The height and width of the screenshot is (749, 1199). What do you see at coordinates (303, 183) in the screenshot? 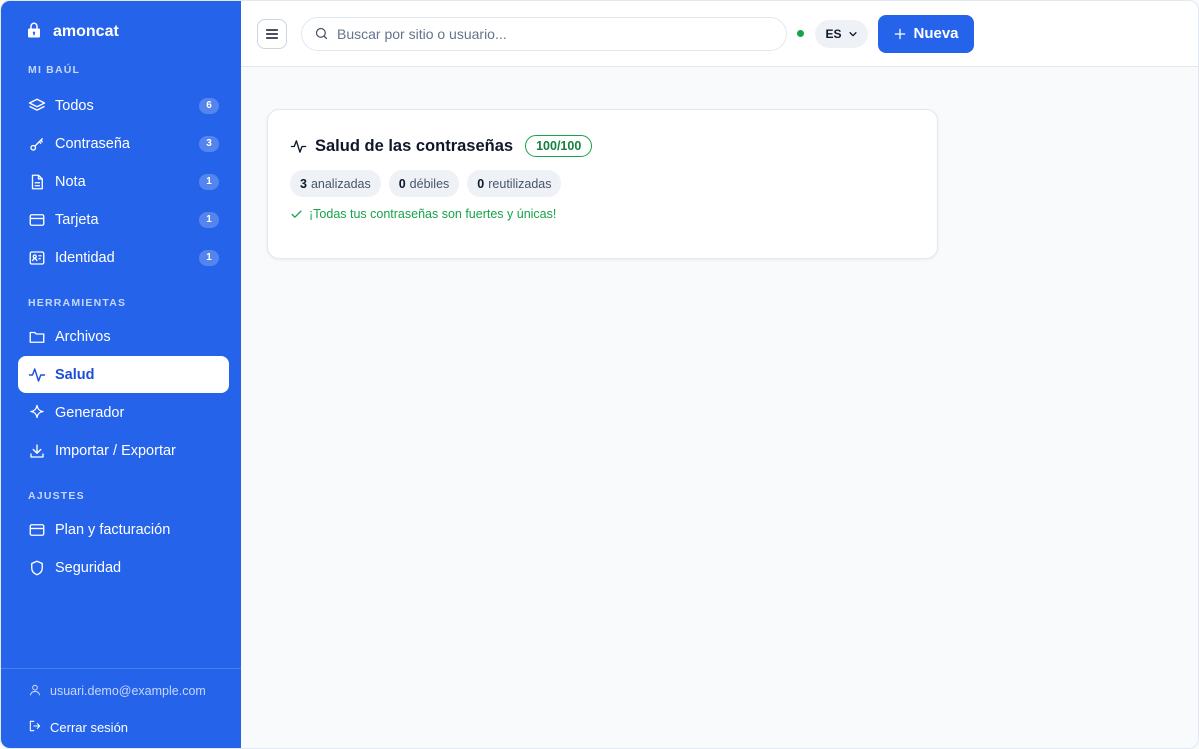
I see `stat-value: 3` at bounding box center [303, 183].